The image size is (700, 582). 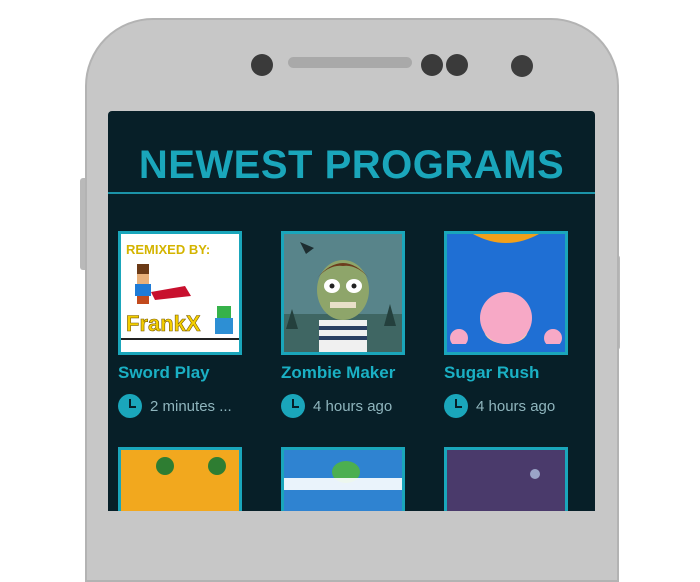 I want to click on thumb-text-top: REMIXED BY:, so click(x=168, y=249).